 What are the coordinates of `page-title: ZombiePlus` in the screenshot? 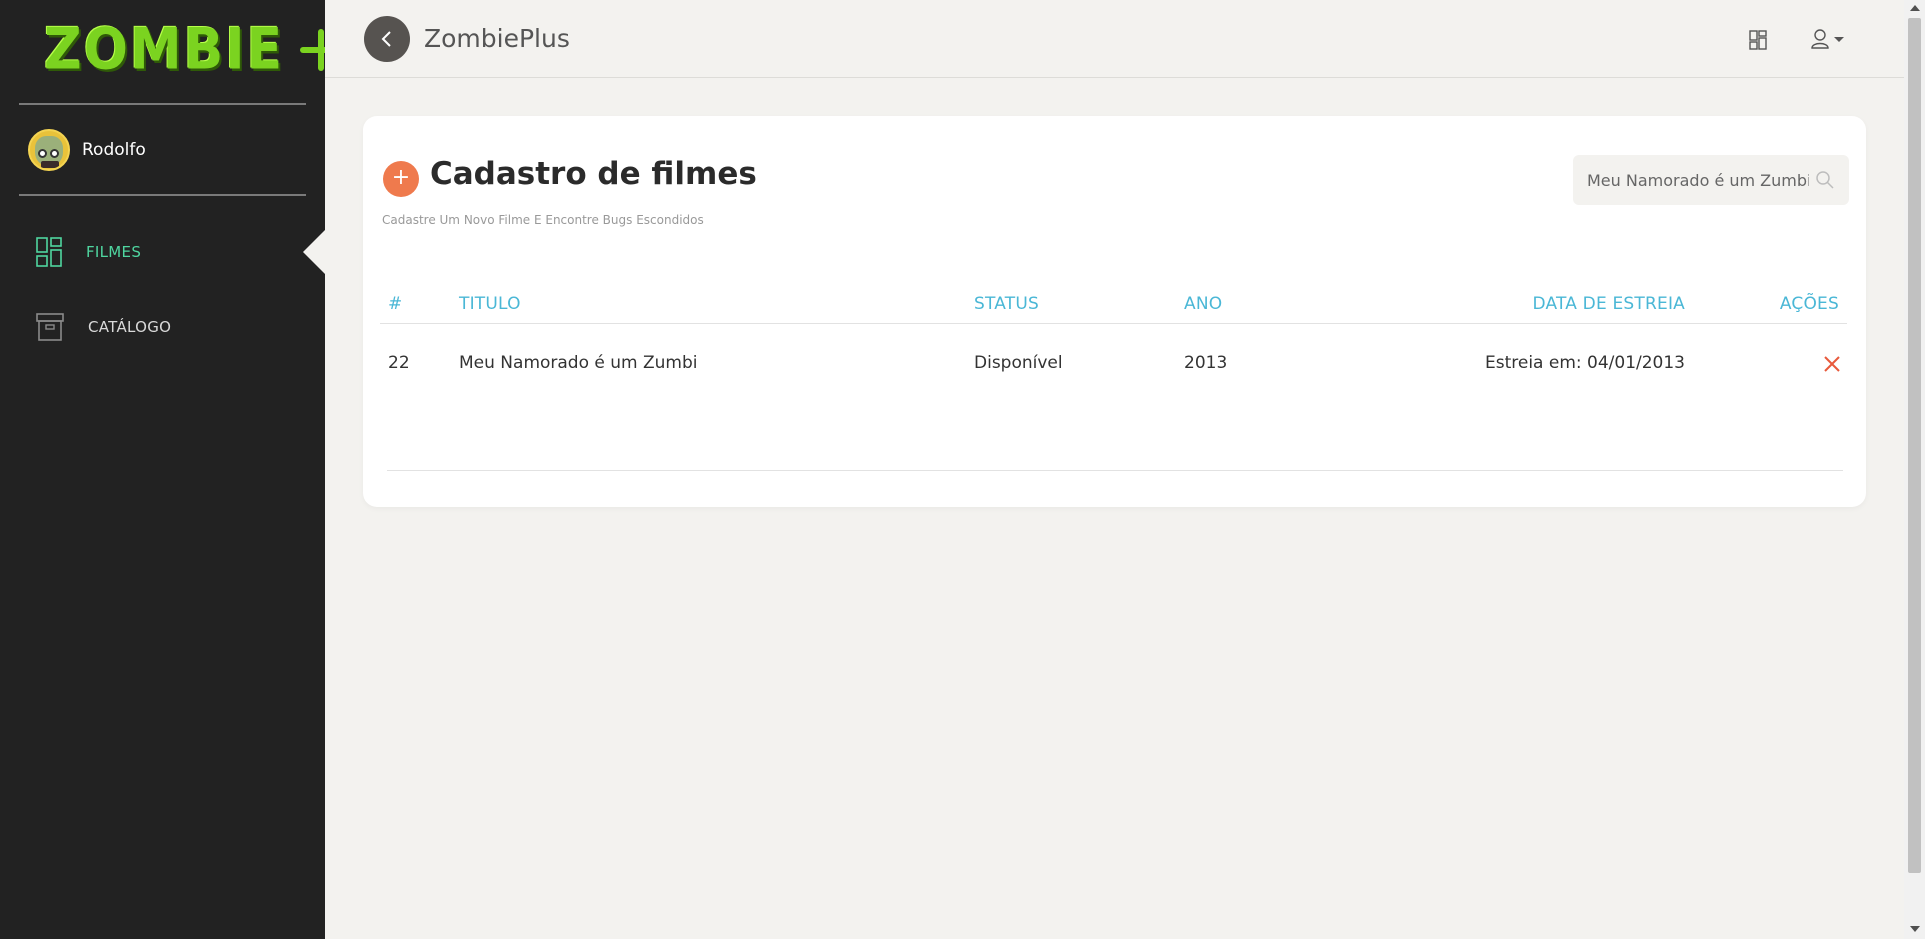 It's located at (497, 38).